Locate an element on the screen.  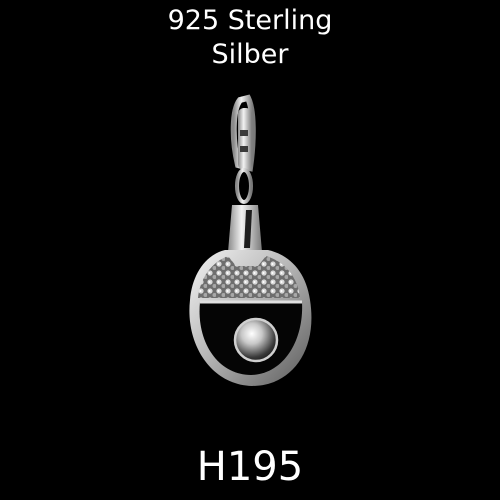
material-caption-line1: 925 Sterling is located at coordinates (250, 20).